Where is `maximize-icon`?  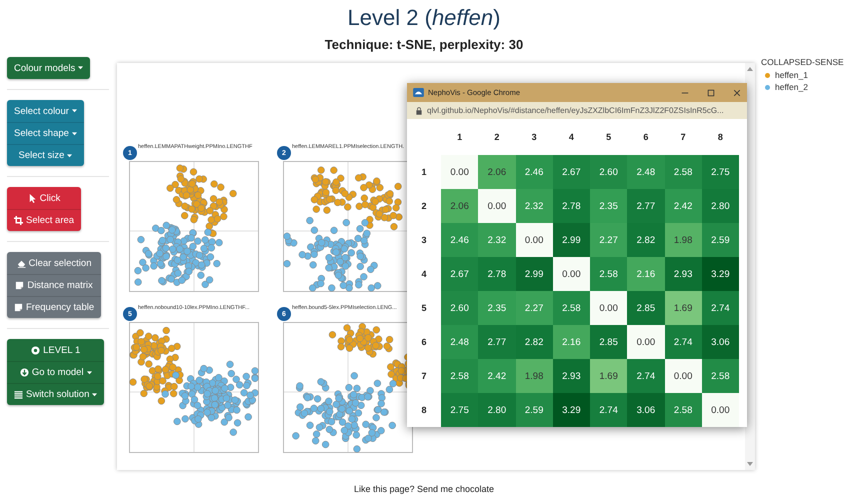
maximize-icon is located at coordinates (711, 92).